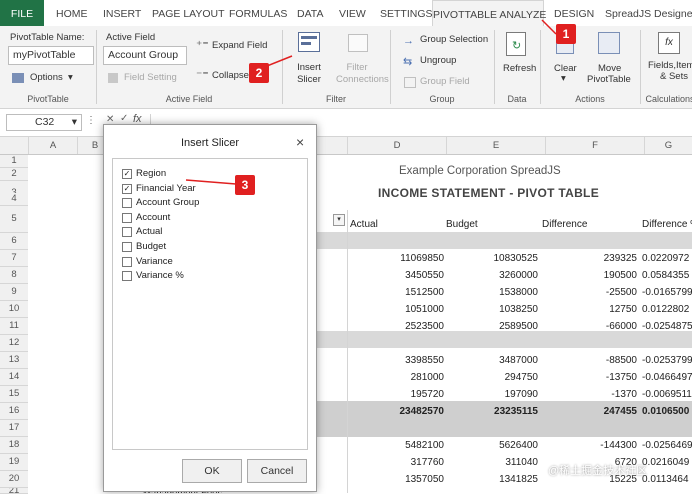 The image size is (692, 494). Describe the element at coordinates (245, 185) in the screenshot. I see `annotation-badge-3: 3` at that location.